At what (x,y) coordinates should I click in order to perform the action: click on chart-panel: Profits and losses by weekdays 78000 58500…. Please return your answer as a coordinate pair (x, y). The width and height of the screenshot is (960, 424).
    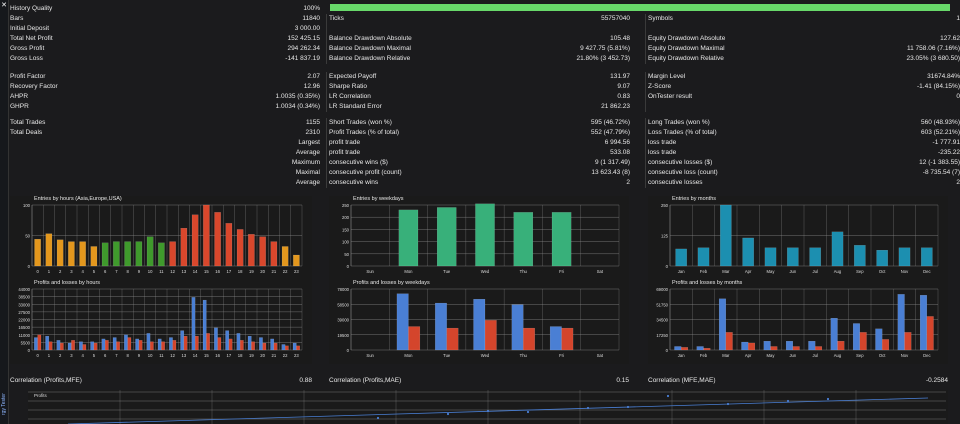
    Looking at the image, I should click on (479, 322).